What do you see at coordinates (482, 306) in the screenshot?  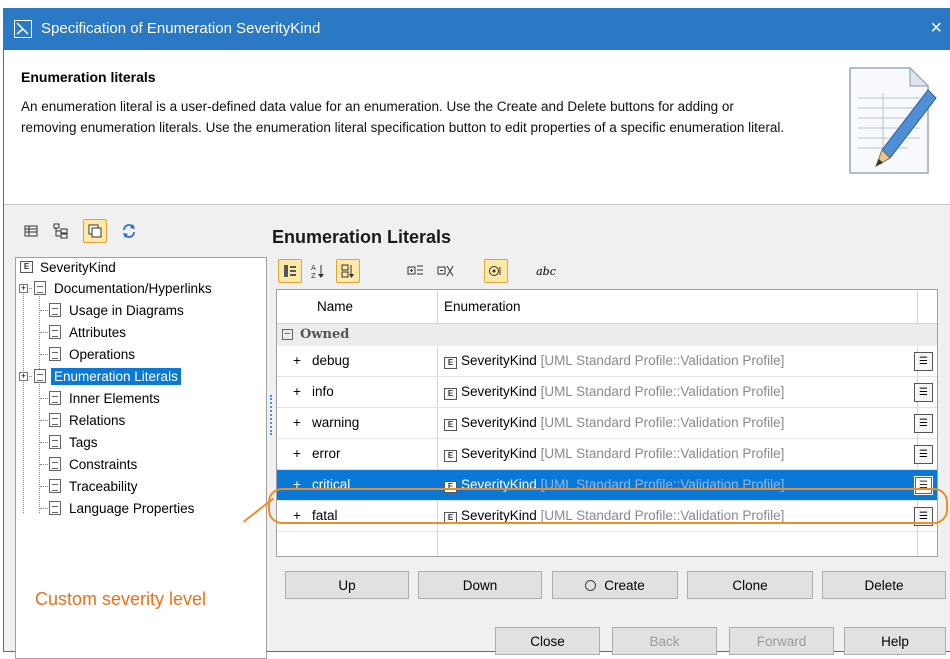 I see `column-header-enumeration: Enumeration` at bounding box center [482, 306].